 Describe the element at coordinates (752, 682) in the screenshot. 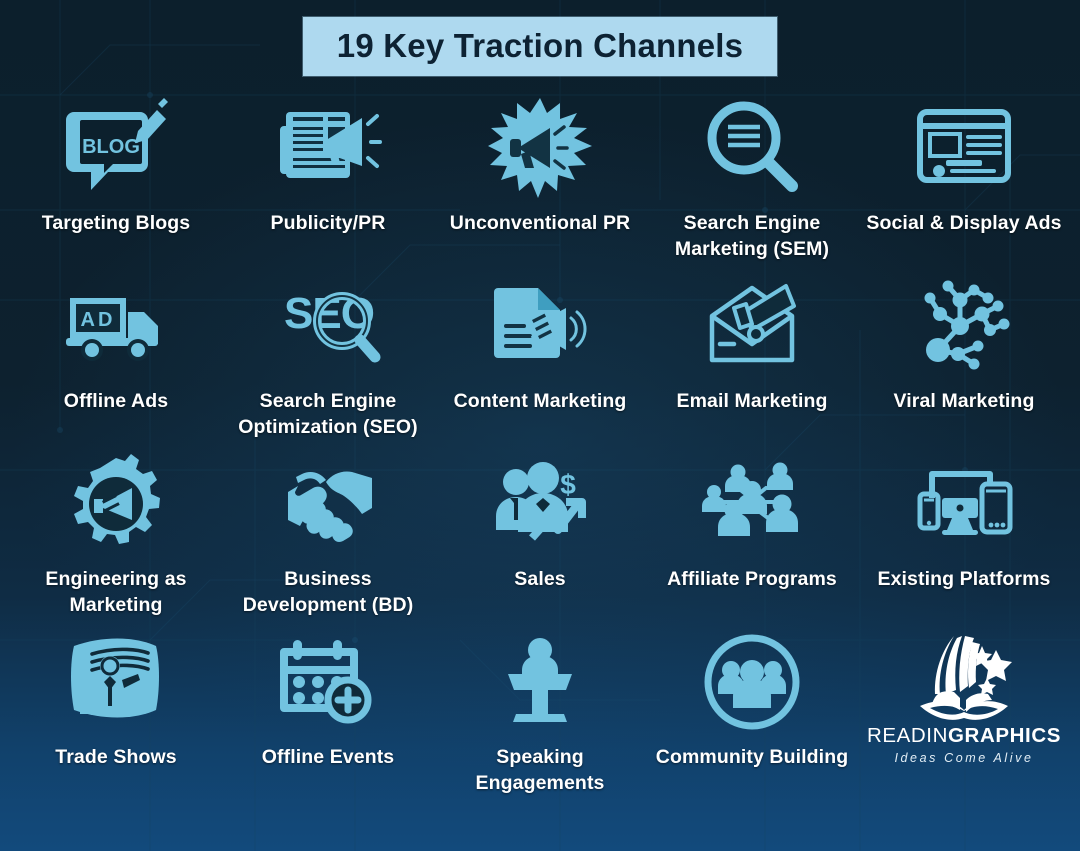

I see `people-circle-icon` at that location.